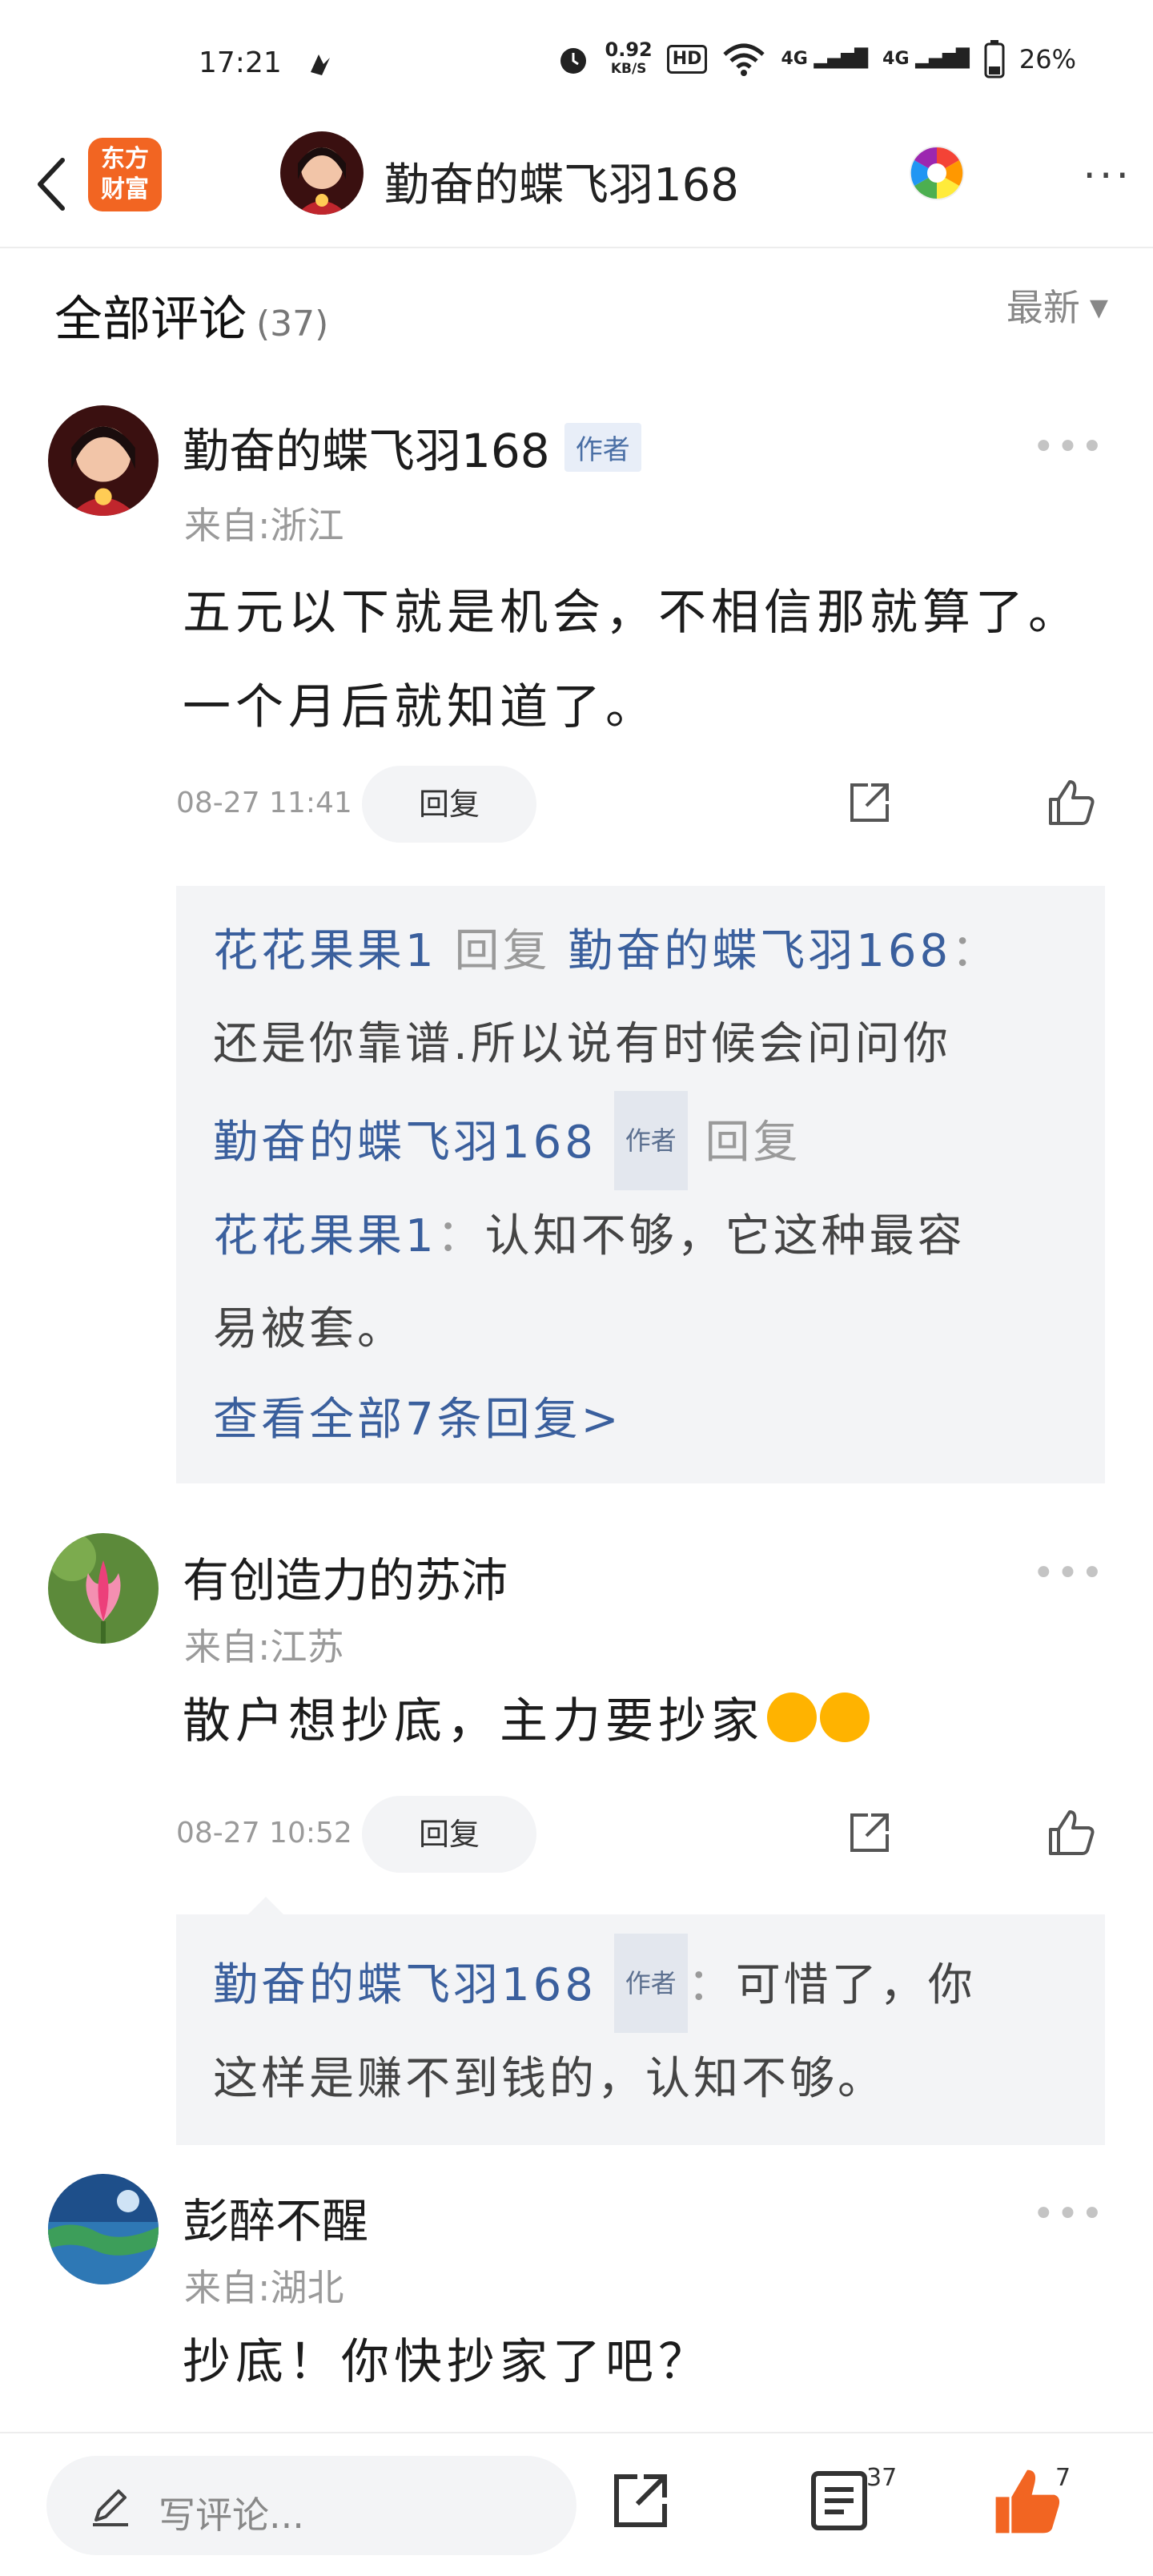  I want to click on comment-location: 来自:湖北, so click(264, 2287).